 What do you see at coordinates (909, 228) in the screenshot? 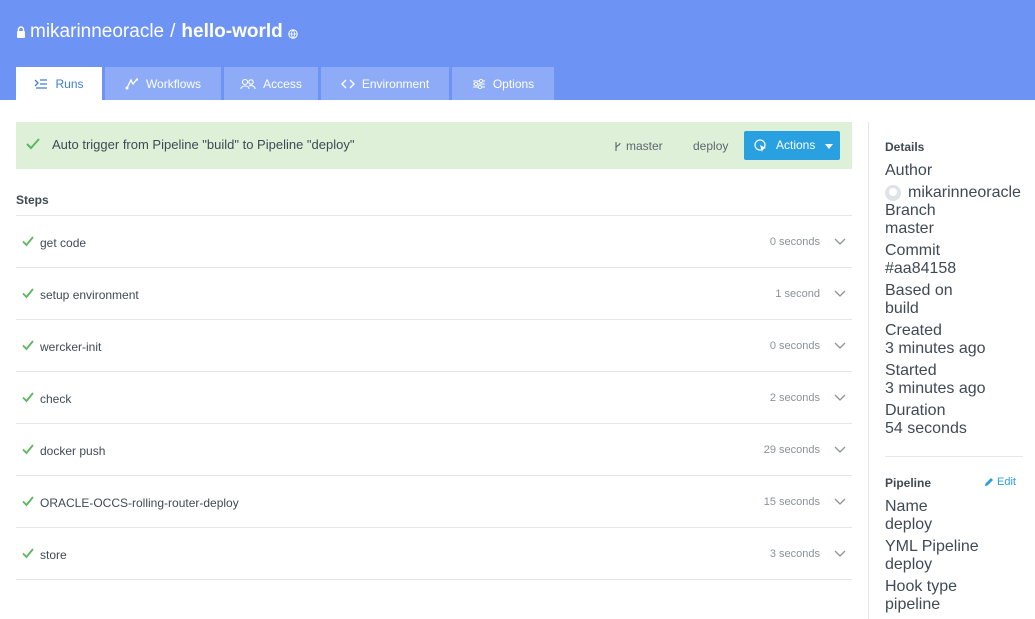
I see `detail-branch-value: master` at bounding box center [909, 228].